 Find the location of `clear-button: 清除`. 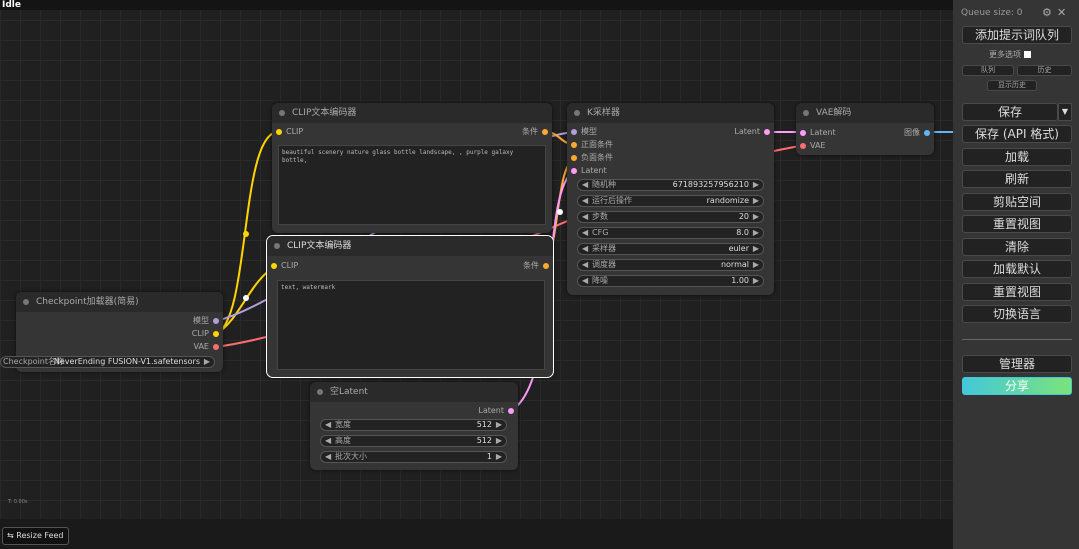

clear-button: 清除 is located at coordinates (1017, 247).